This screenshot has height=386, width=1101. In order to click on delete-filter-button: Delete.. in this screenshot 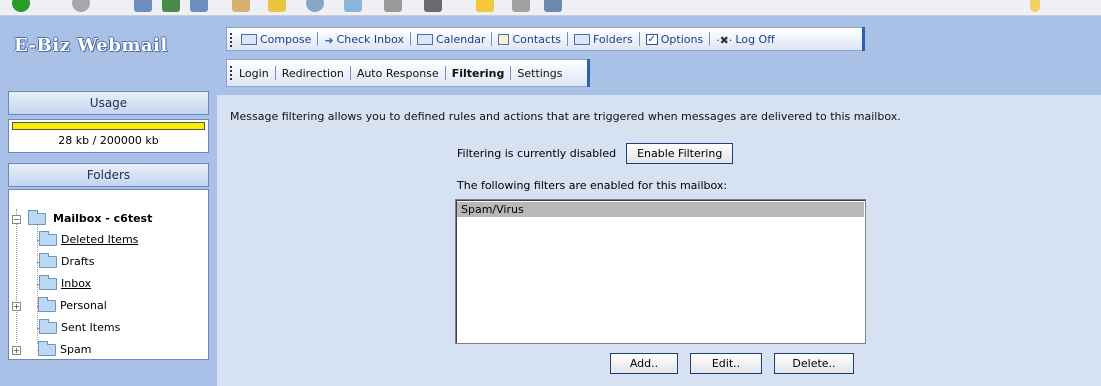, I will do `click(814, 363)`.